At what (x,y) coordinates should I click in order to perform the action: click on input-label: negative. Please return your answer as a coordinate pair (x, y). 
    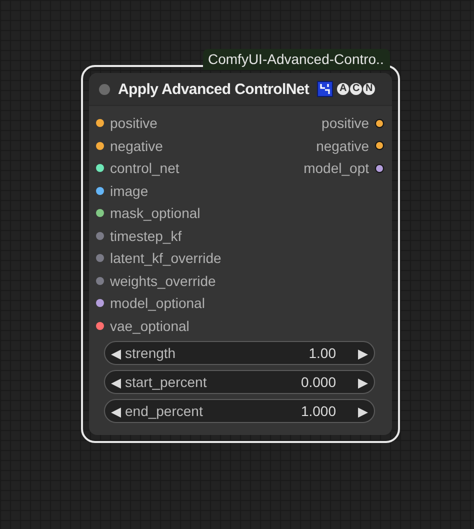
    Looking at the image, I should click on (136, 146).